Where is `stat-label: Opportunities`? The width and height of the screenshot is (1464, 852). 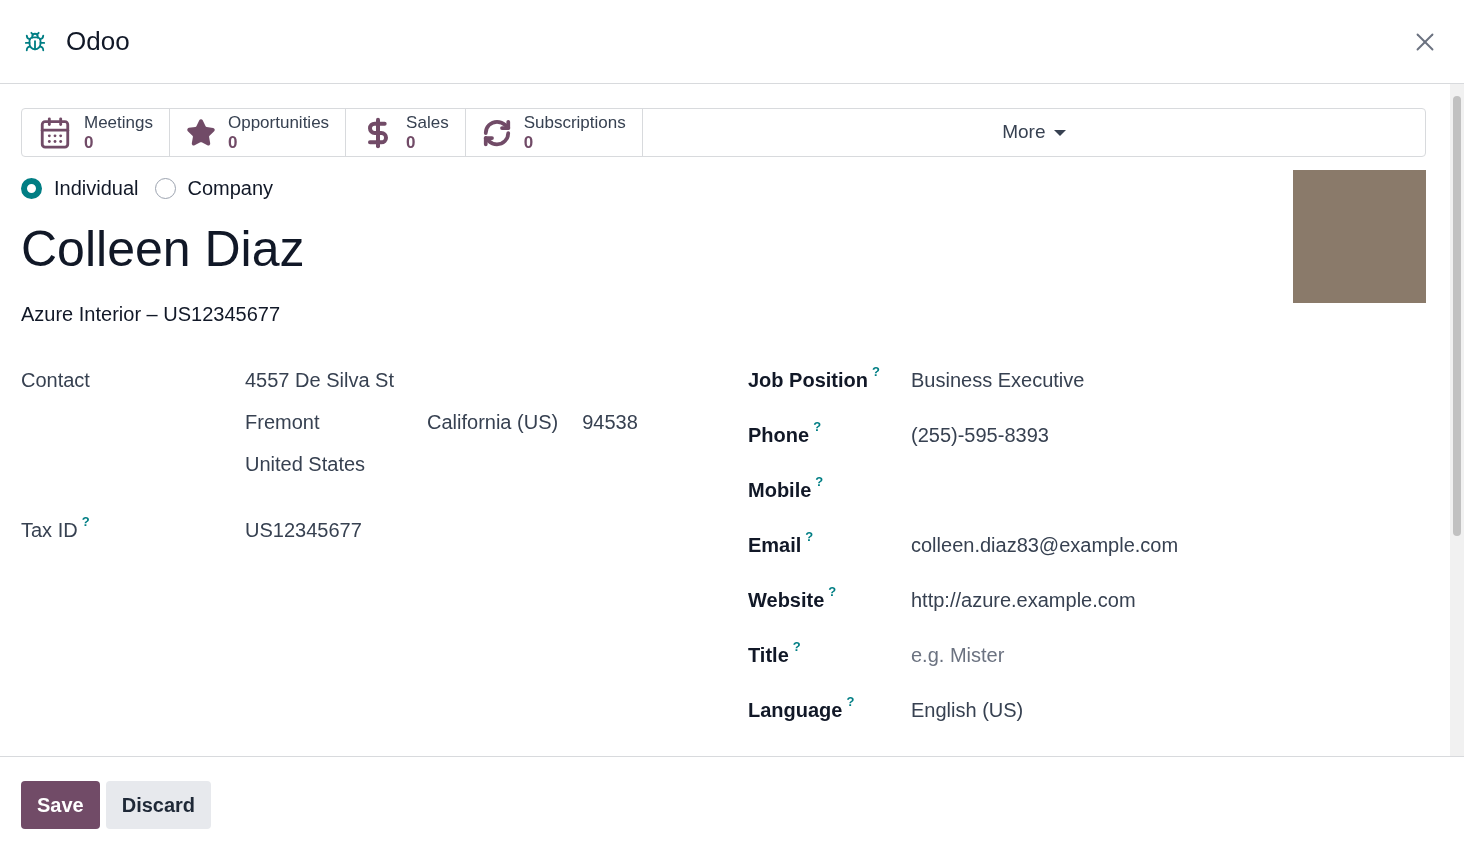
stat-label: Opportunities is located at coordinates (279, 122).